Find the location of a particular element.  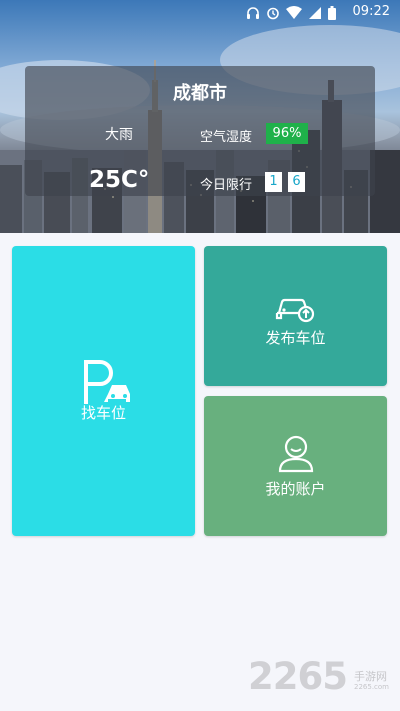

my-account-tile: 我的账户 is located at coordinates (295, 466).